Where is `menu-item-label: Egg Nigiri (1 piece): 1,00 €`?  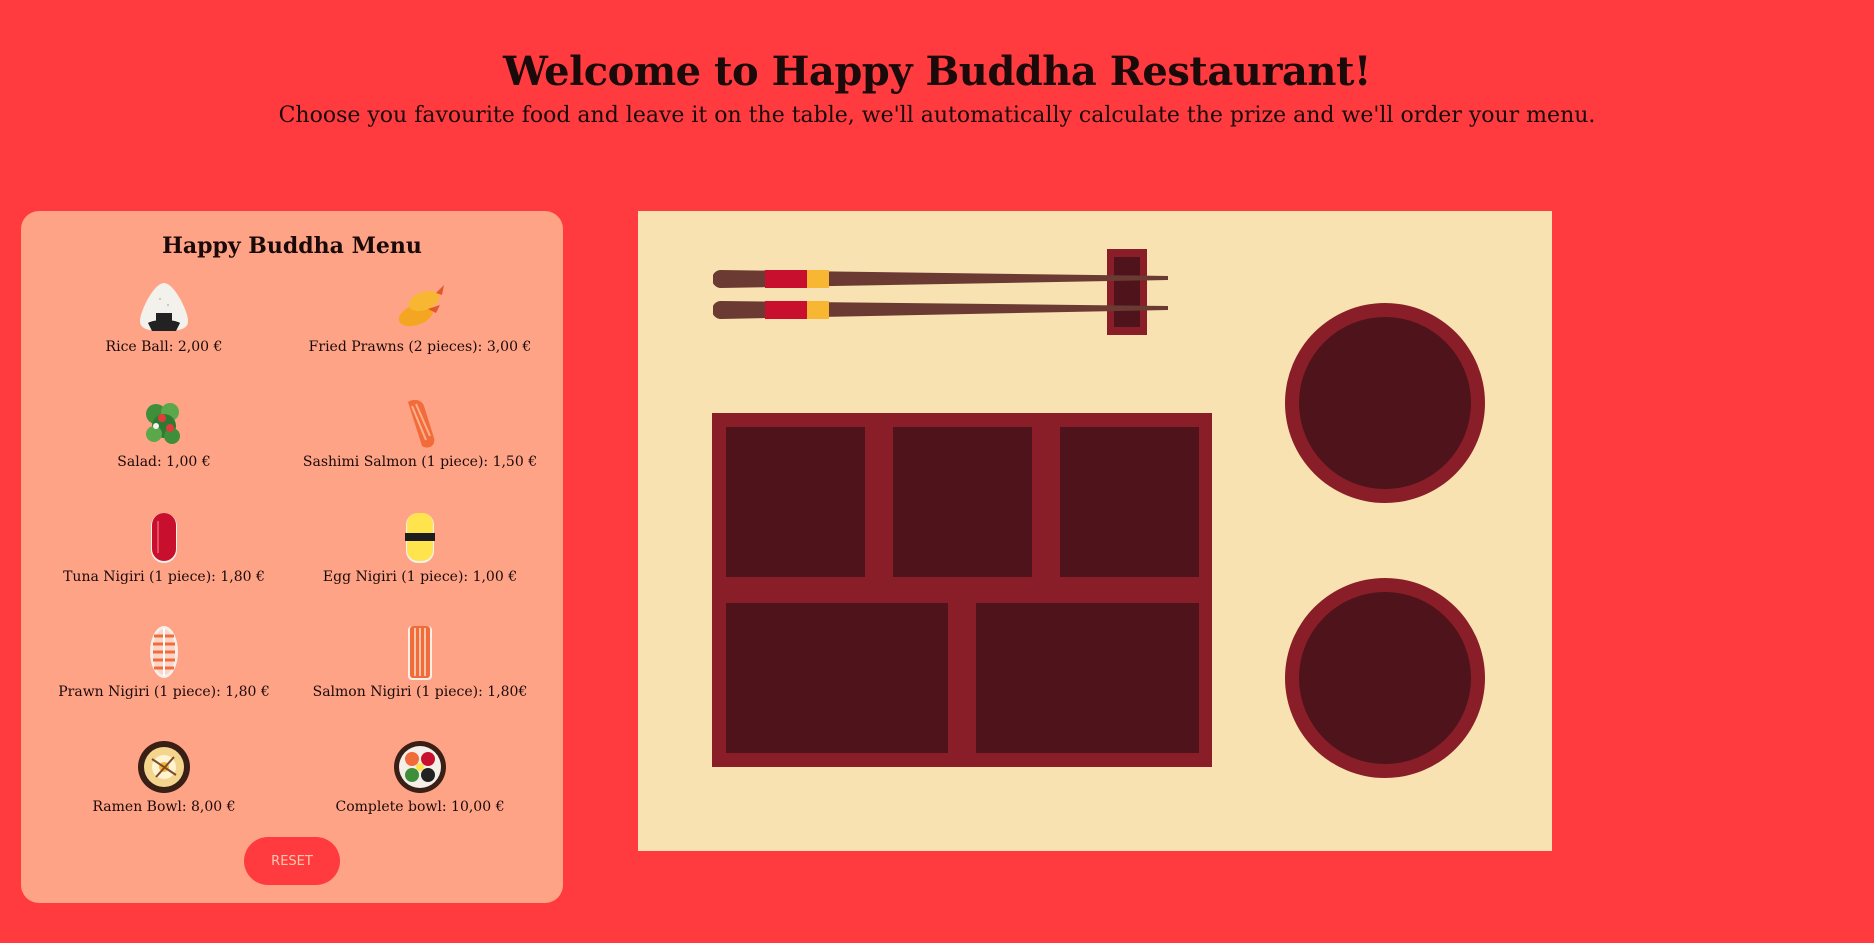 menu-item-label: Egg Nigiri (1 piece): 1,00 € is located at coordinates (420, 577).